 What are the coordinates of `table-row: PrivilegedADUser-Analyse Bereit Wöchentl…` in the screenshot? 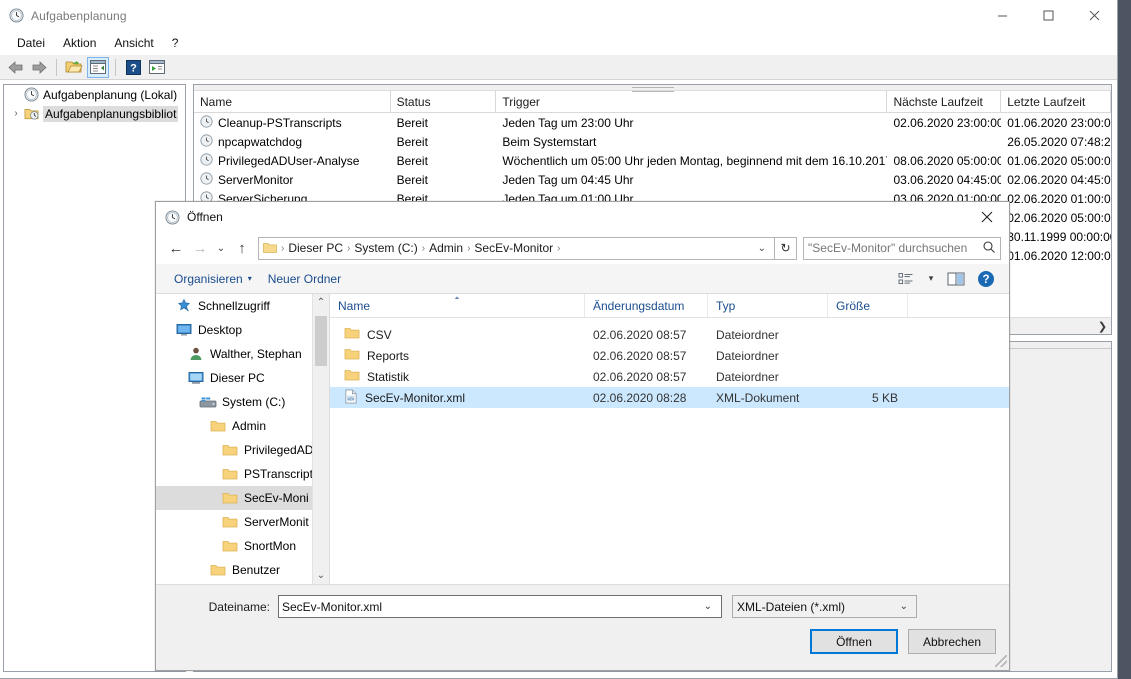 It's located at (652, 160).